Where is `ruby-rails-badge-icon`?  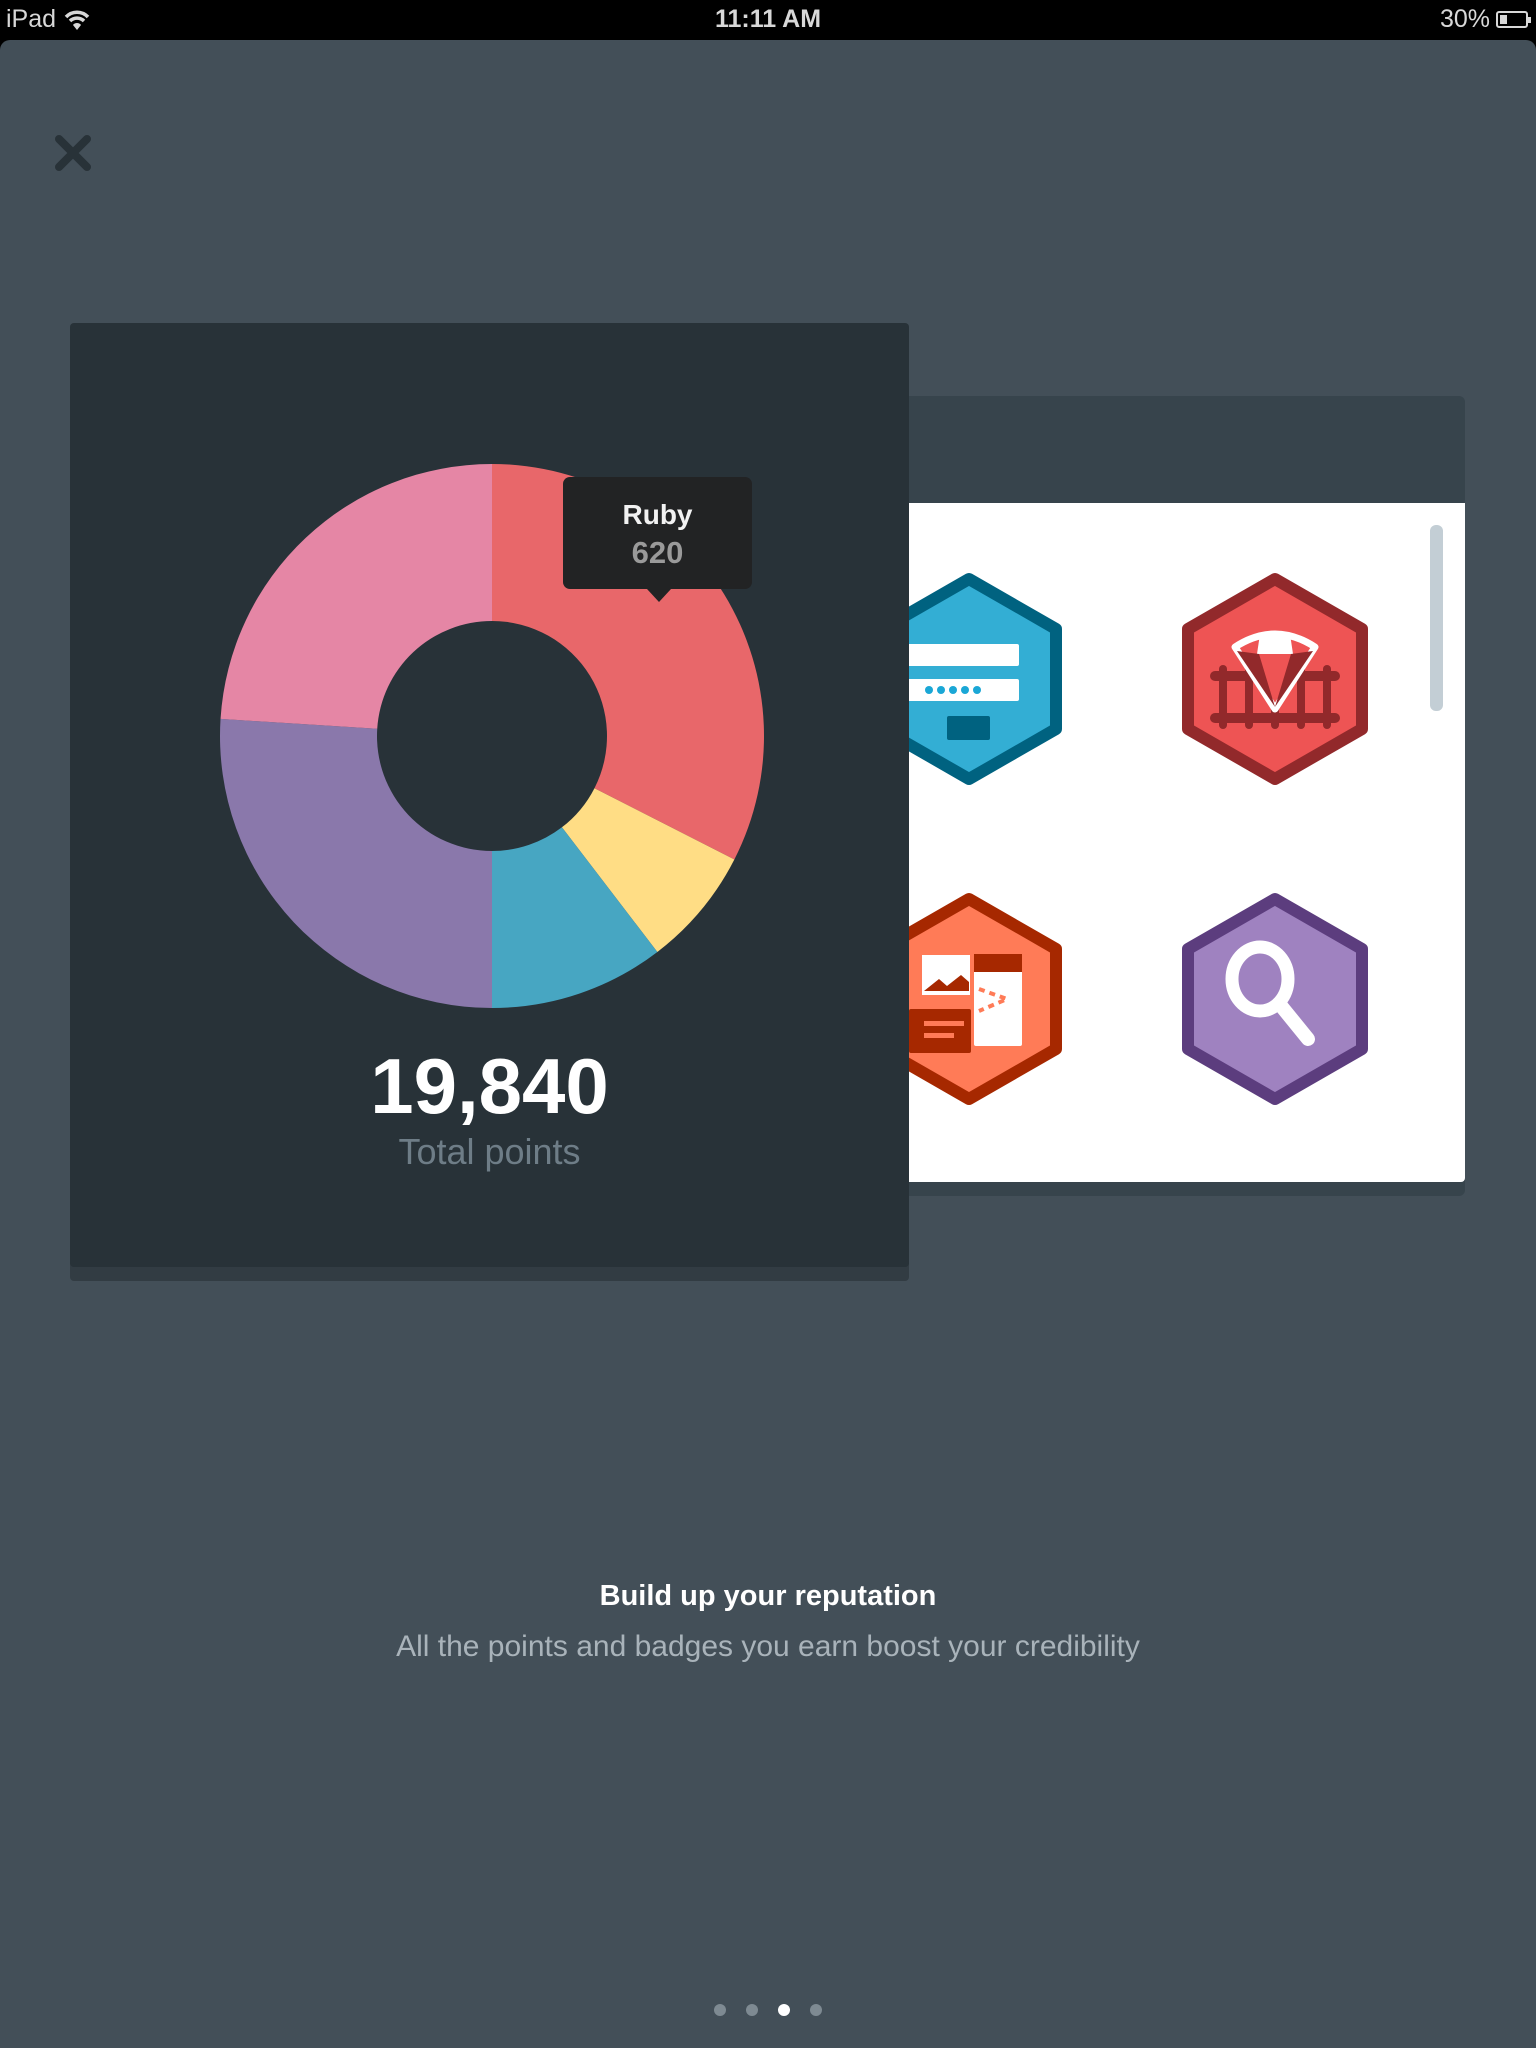 ruby-rails-badge-icon is located at coordinates (1275, 679).